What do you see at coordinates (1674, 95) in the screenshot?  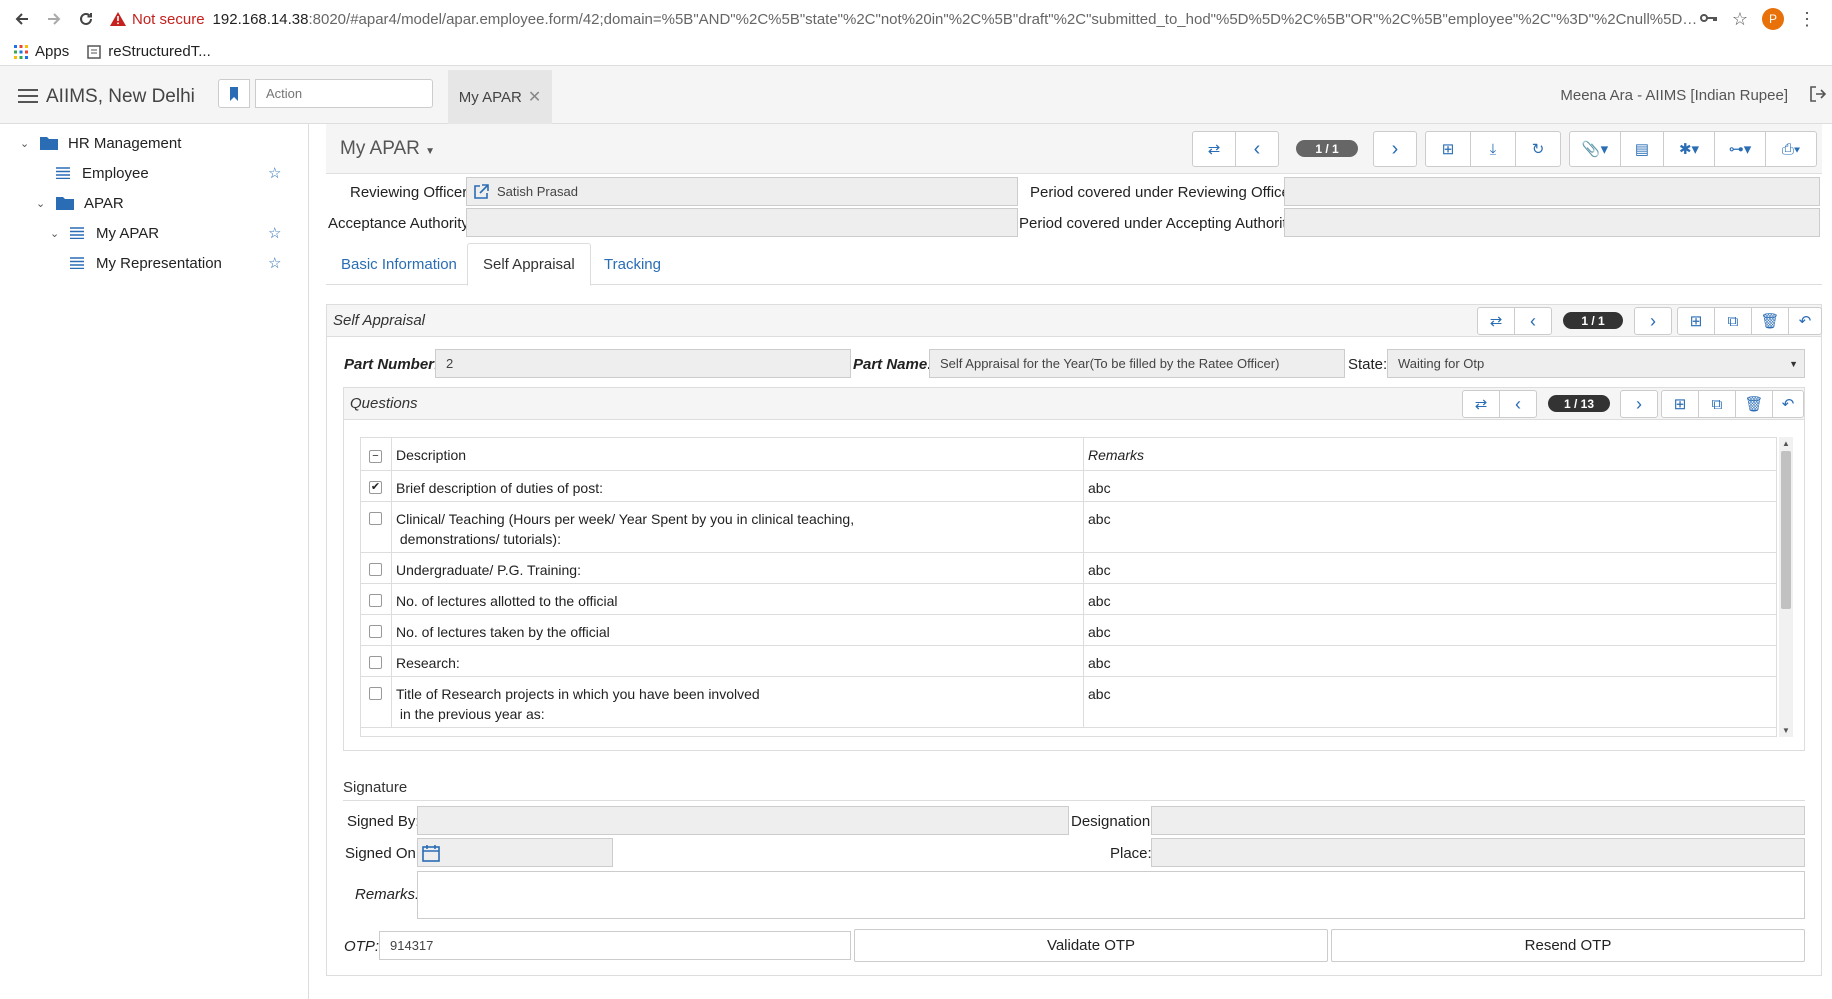 I see `user-company-label: Meena Ara - AIIMS [Indian Rupee]` at bounding box center [1674, 95].